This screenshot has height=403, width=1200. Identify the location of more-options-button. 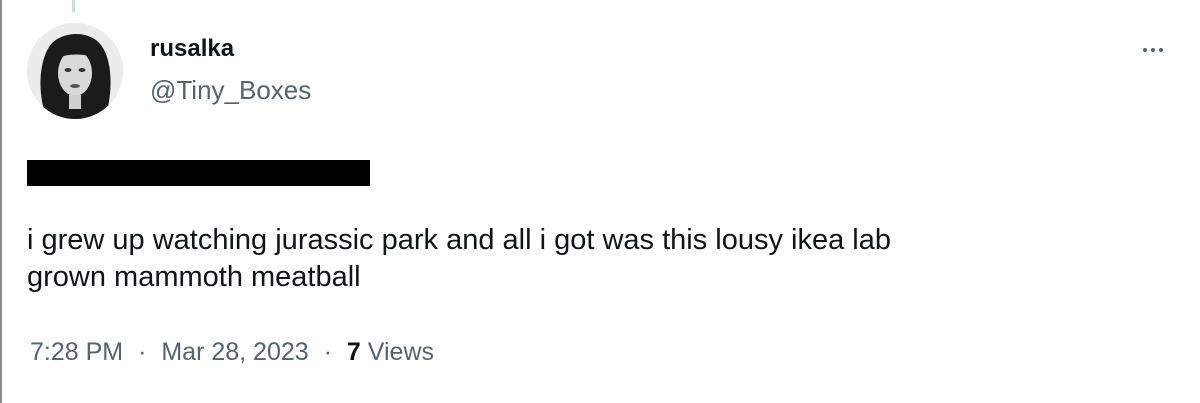
(1153, 50).